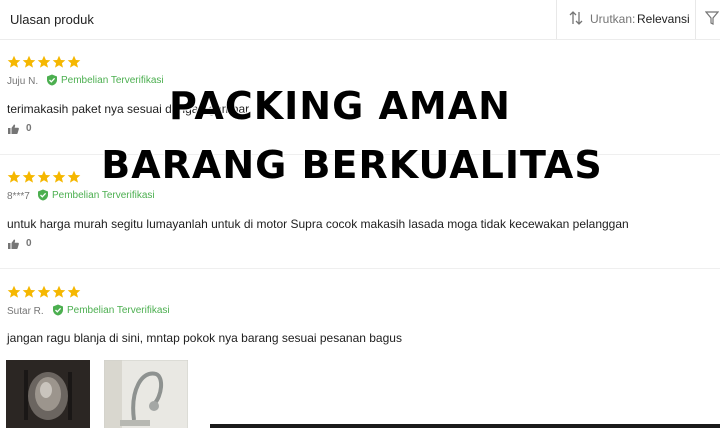 Image resolution: width=720 pixels, height=428 pixels. What do you see at coordinates (13, 244) in the screenshot?
I see `thumbs-up-icon` at bounding box center [13, 244].